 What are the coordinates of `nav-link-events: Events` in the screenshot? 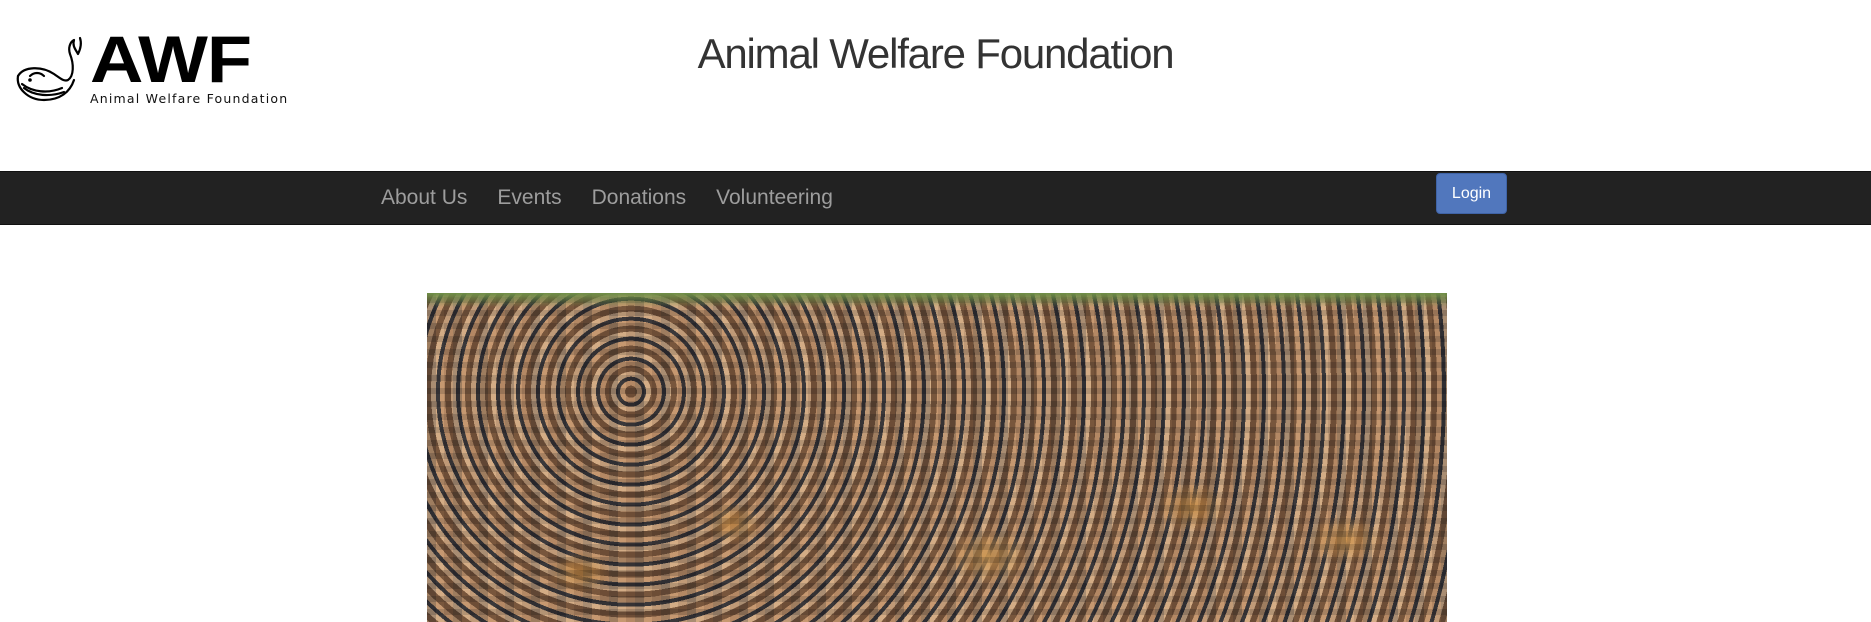 It's located at (529, 198).